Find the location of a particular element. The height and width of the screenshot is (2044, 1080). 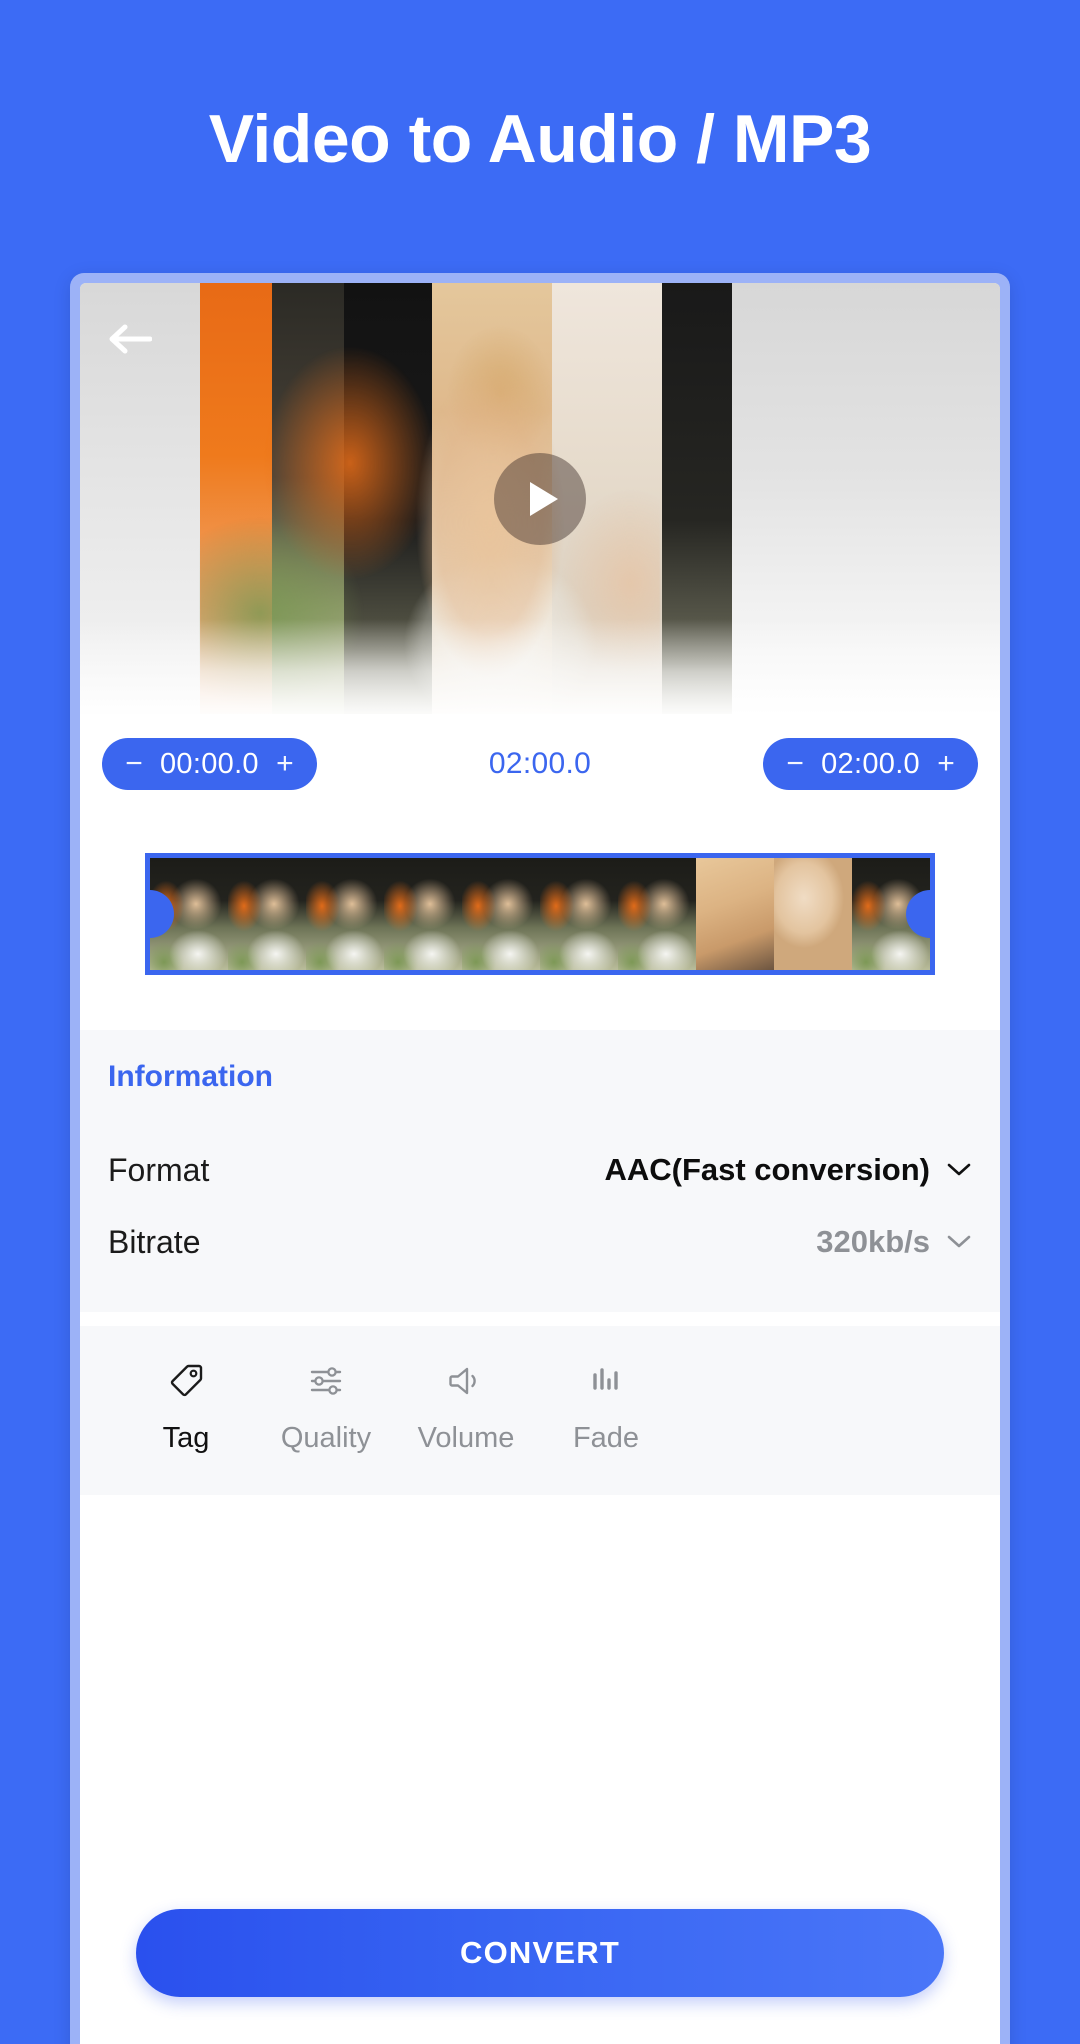

format-select: AAC(Fast conversion) is located at coordinates (788, 1170).